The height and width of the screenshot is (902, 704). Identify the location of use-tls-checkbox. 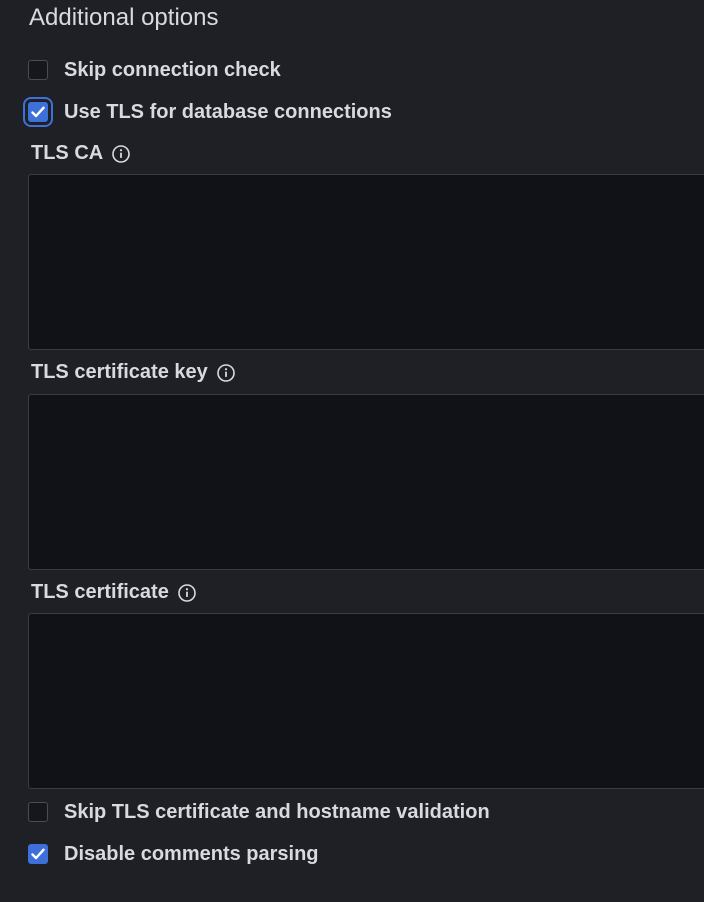
(38, 112).